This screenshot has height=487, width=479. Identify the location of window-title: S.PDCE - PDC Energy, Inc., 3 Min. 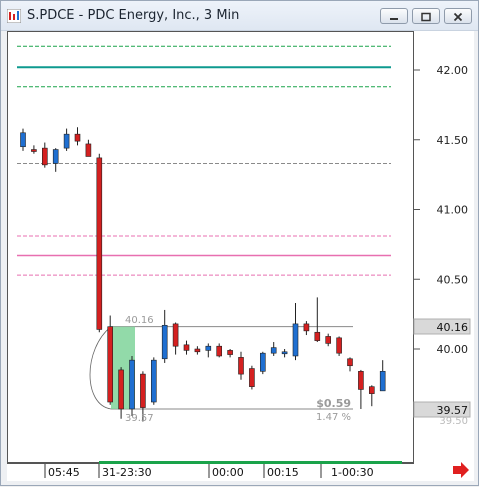
(133, 15).